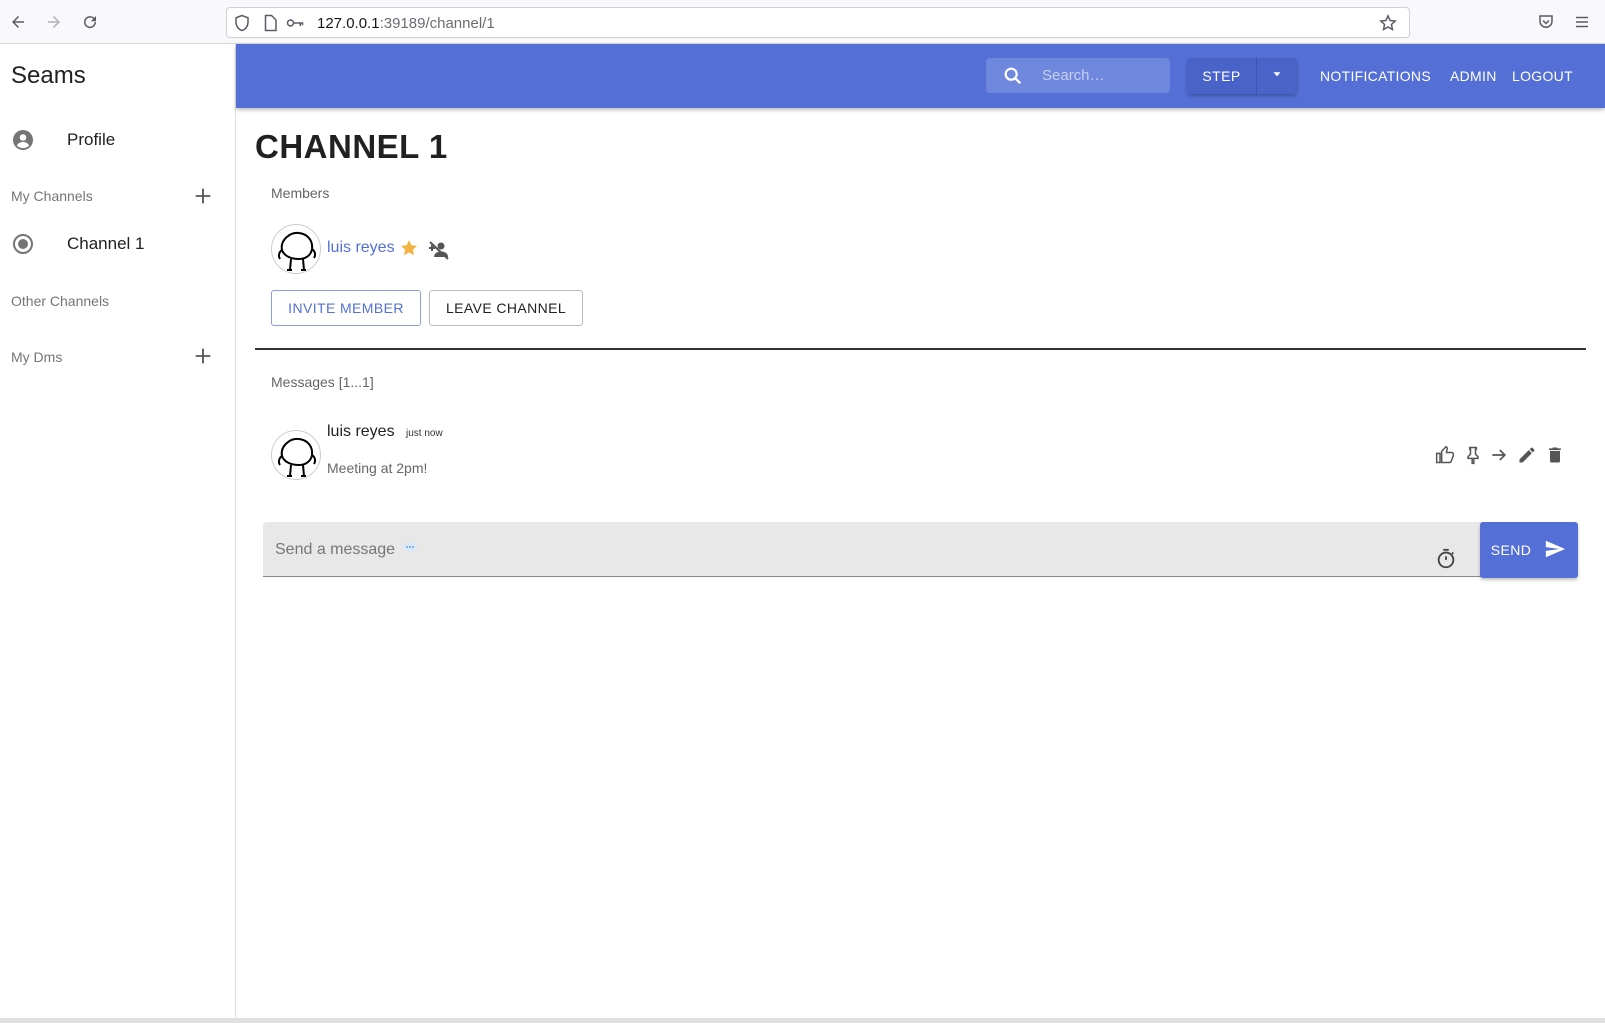 This screenshot has height=1023, width=1605. What do you see at coordinates (506, 308) in the screenshot?
I see `leave-channel-button: LEAVE CHANNEL` at bounding box center [506, 308].